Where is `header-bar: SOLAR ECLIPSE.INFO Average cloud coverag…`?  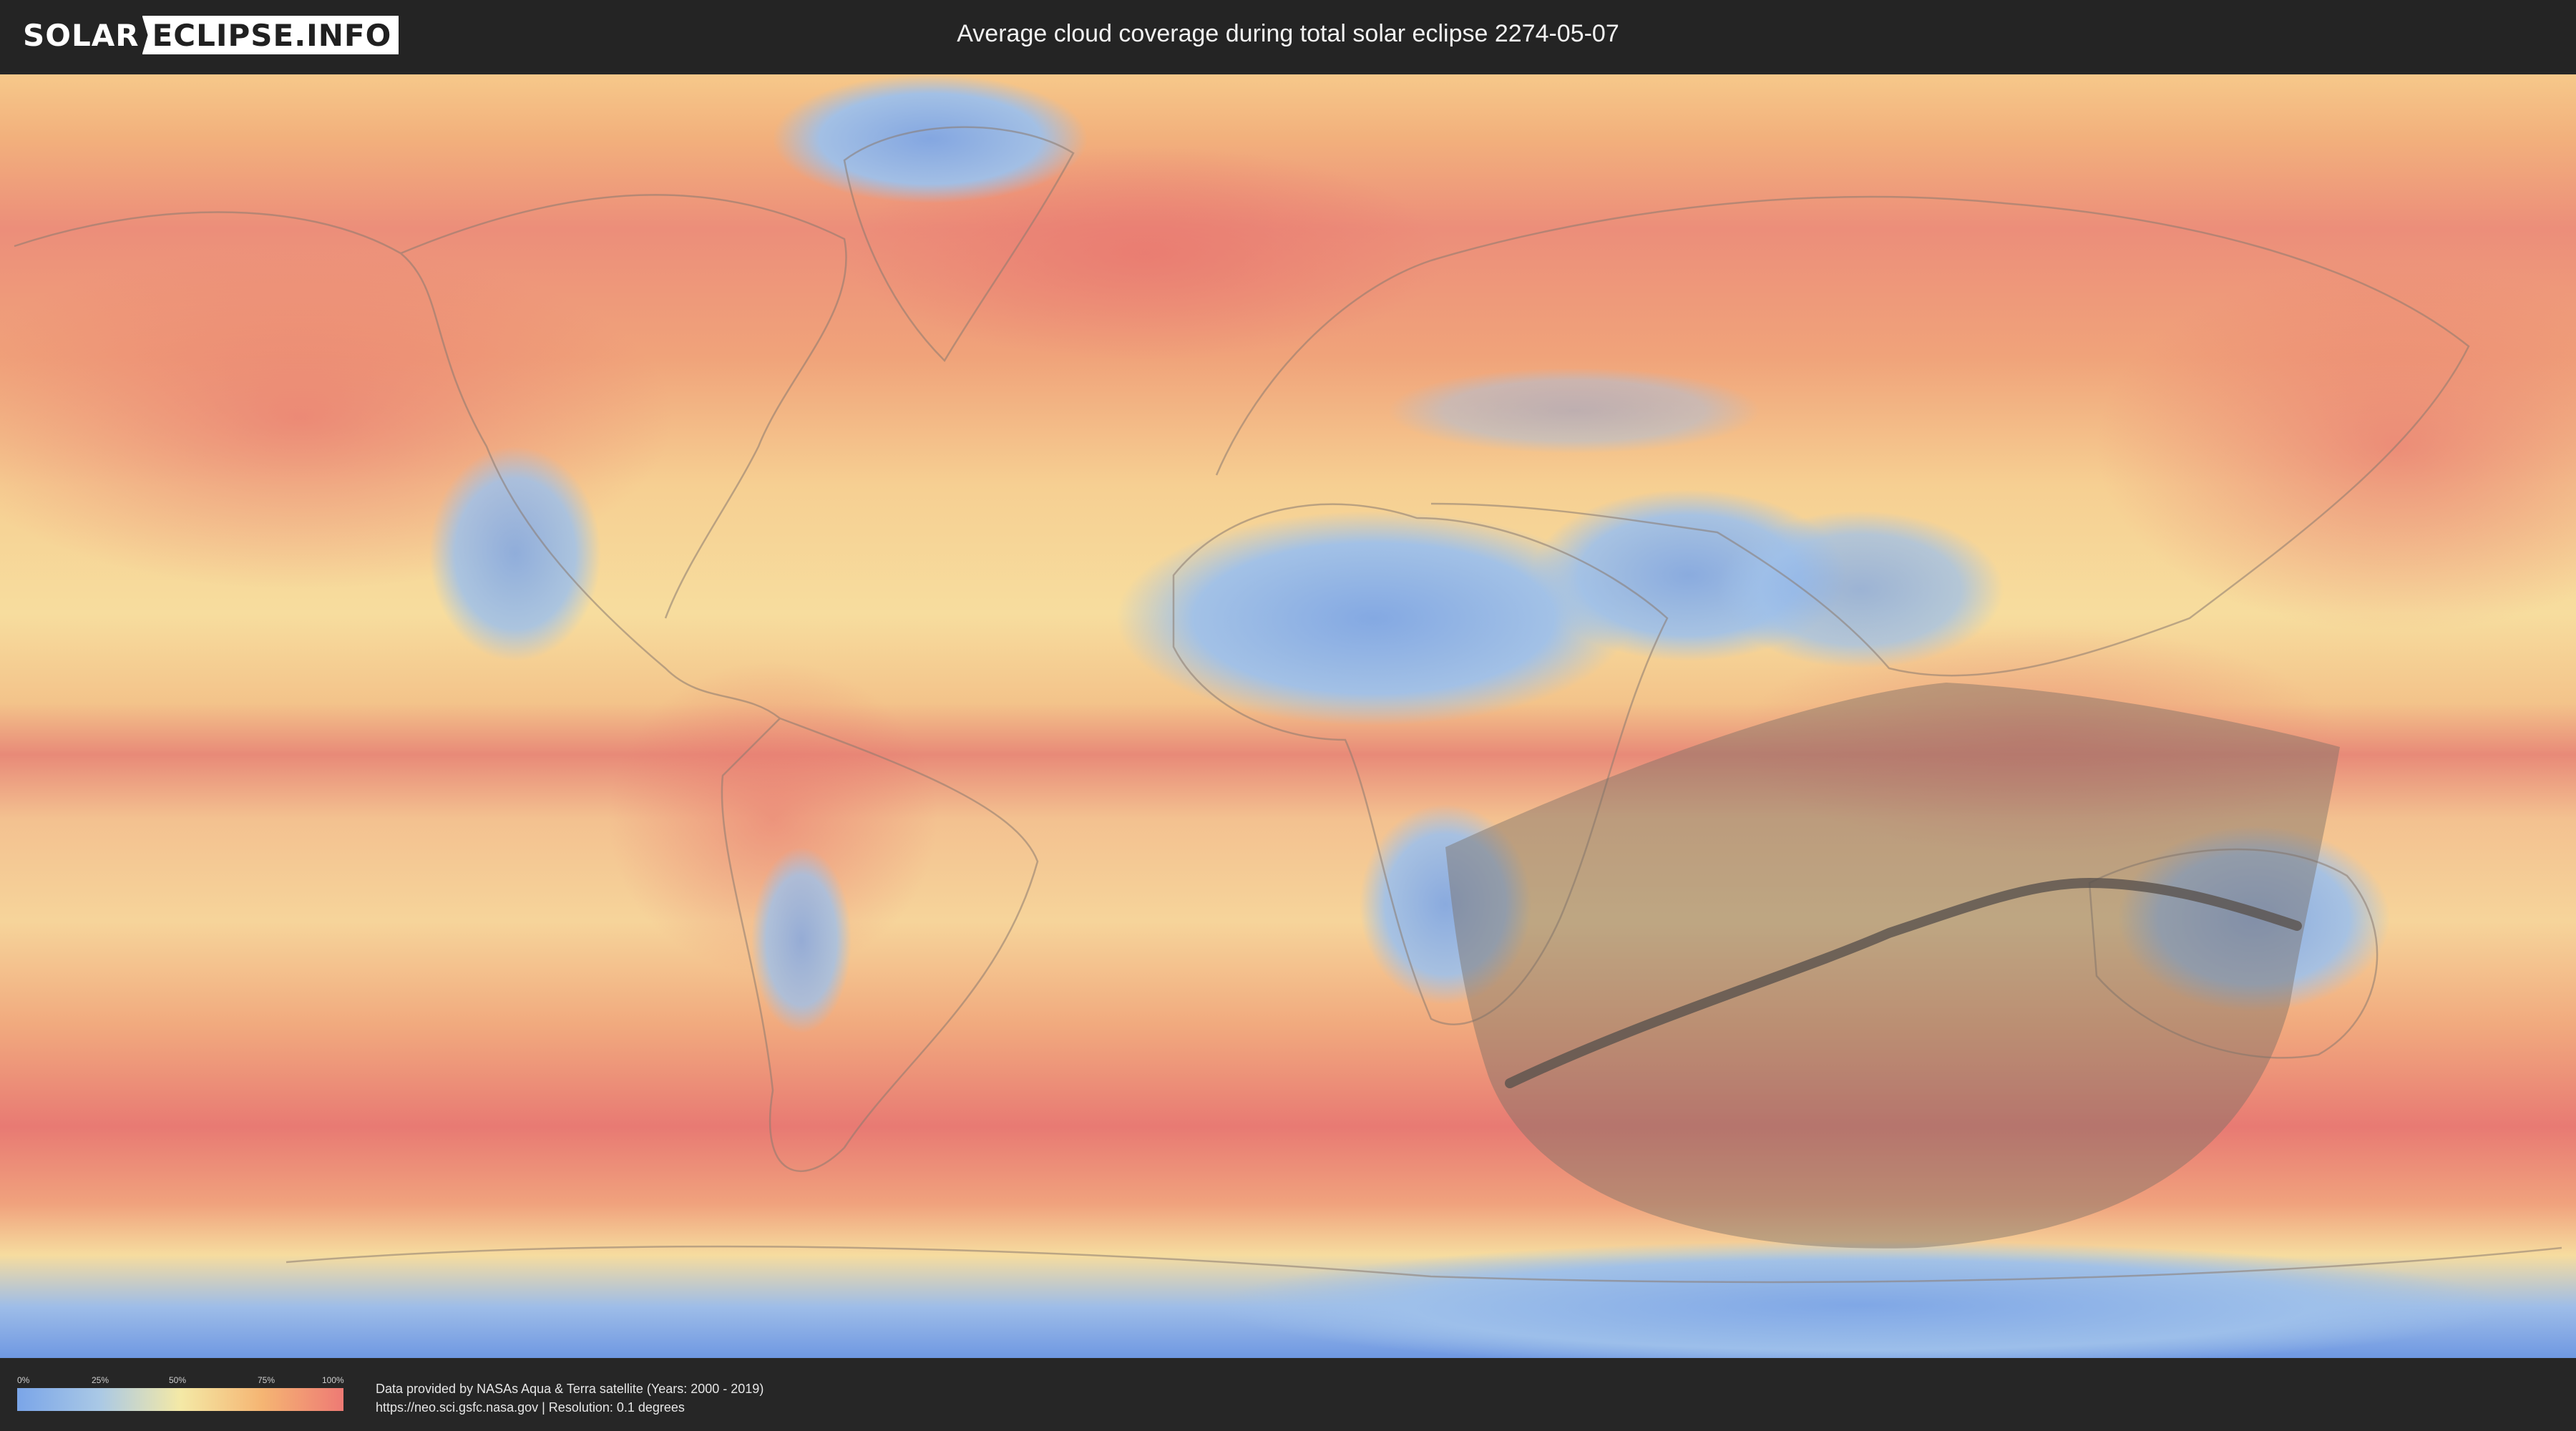
header-bar: SOLAR ECLIPSE.INFO Average cloud coverag… is located at coordinates (1288, 36).